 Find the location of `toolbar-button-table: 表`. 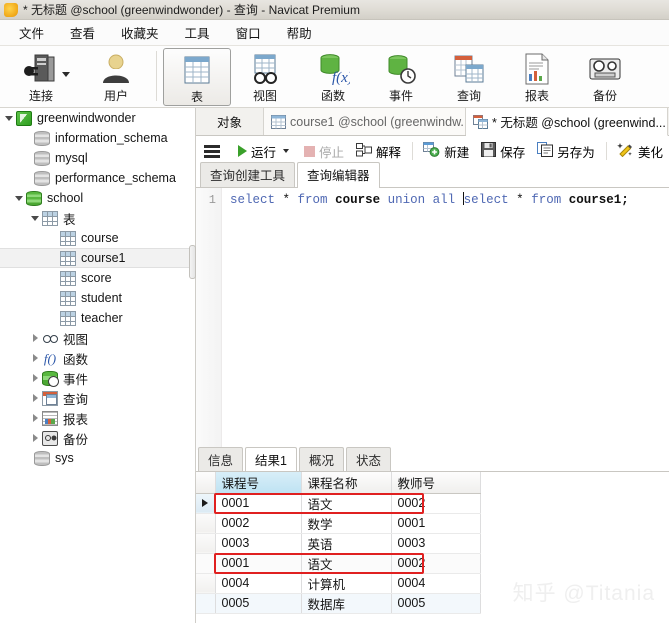

toolbar-button-table: 表 is located at coordinates (197, 77).